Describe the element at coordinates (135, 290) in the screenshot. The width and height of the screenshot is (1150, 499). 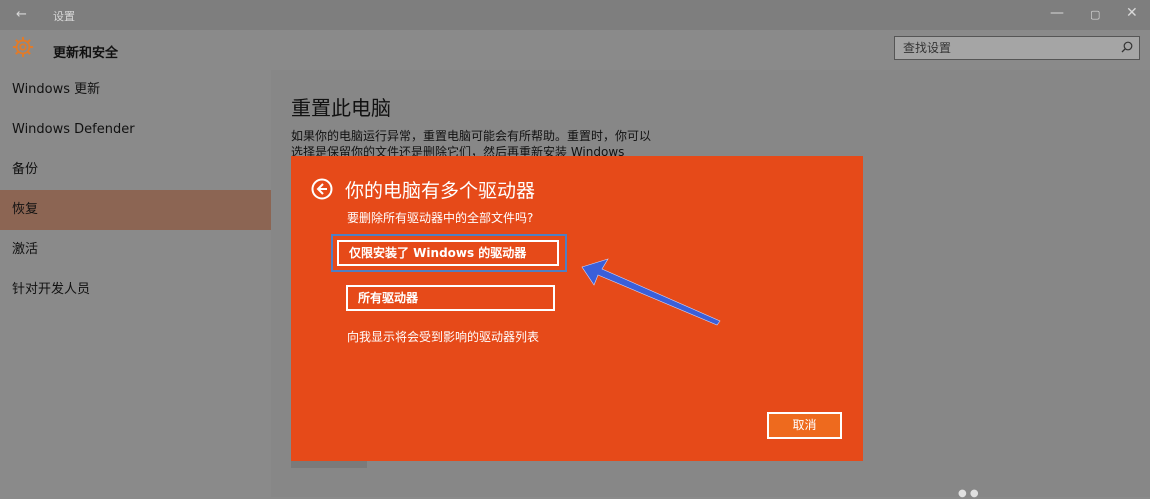
I see `sidebar-item-developers: 针对开发人员` at that location.